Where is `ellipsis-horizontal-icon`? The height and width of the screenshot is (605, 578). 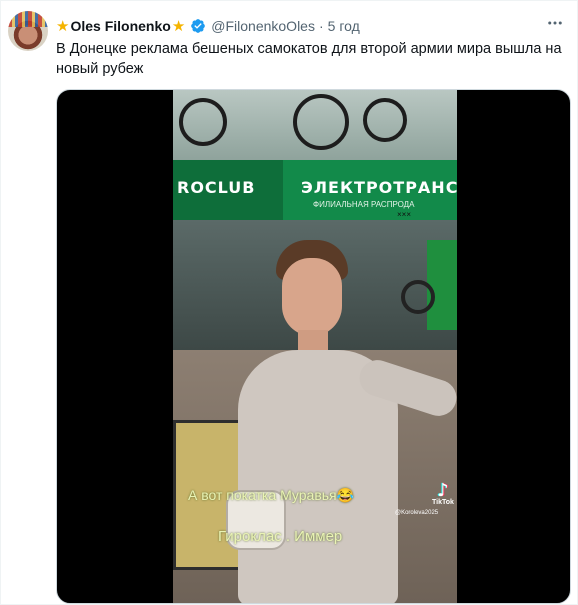
ellipsis-horizontal-icon is located at coordinates (555, 23).